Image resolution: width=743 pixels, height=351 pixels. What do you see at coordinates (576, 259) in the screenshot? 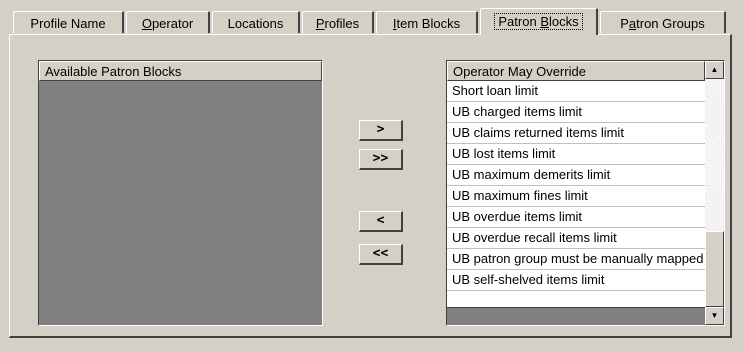
I see `list-item: UB patron group must be manually mapped` at bounding box center [576, 259].